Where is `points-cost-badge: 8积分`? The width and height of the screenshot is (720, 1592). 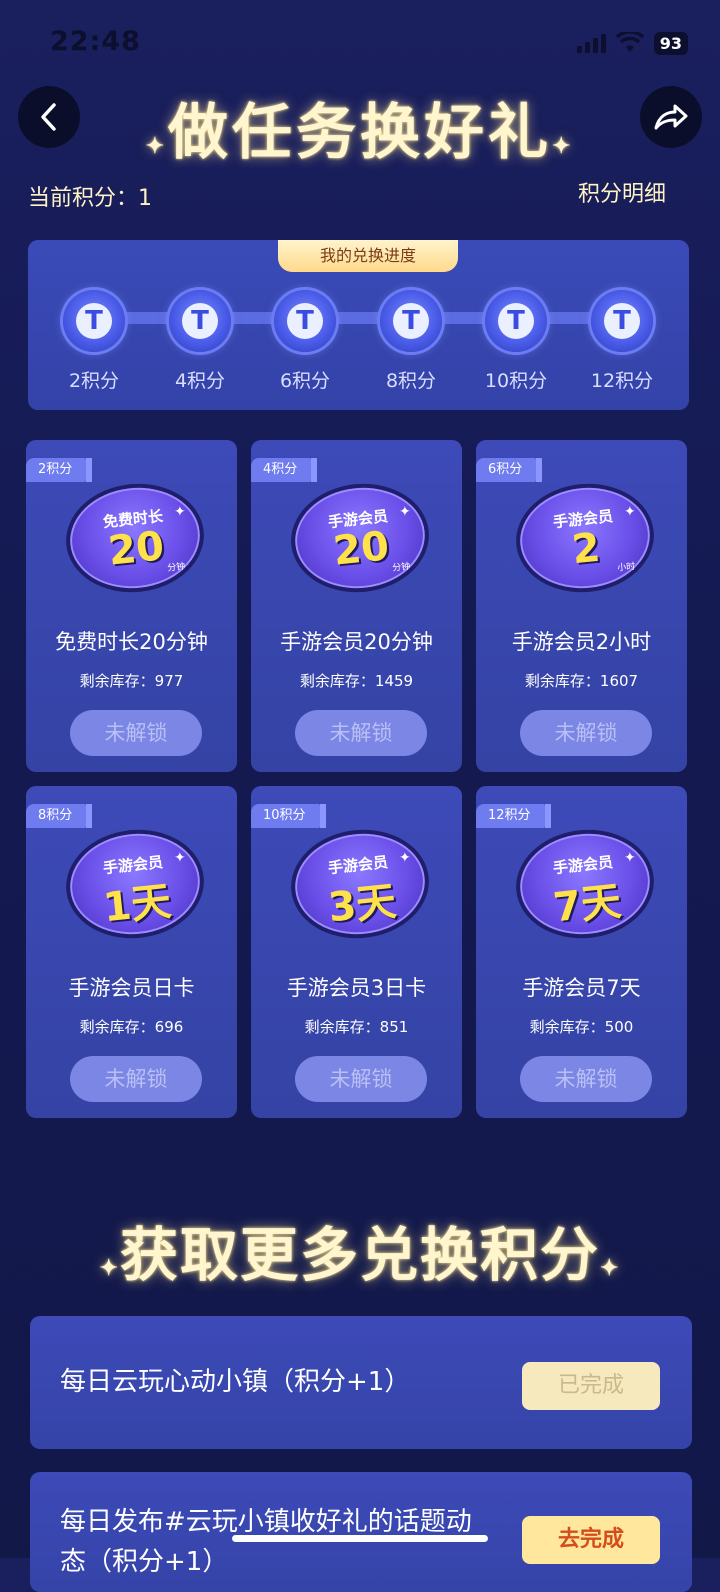
points-cost-badge: 8积分 is located at coordinates (59, 816).